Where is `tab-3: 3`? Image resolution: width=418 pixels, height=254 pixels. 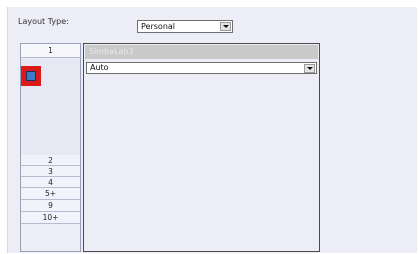 tab-3: 3 is located at coordinates (50, 171).